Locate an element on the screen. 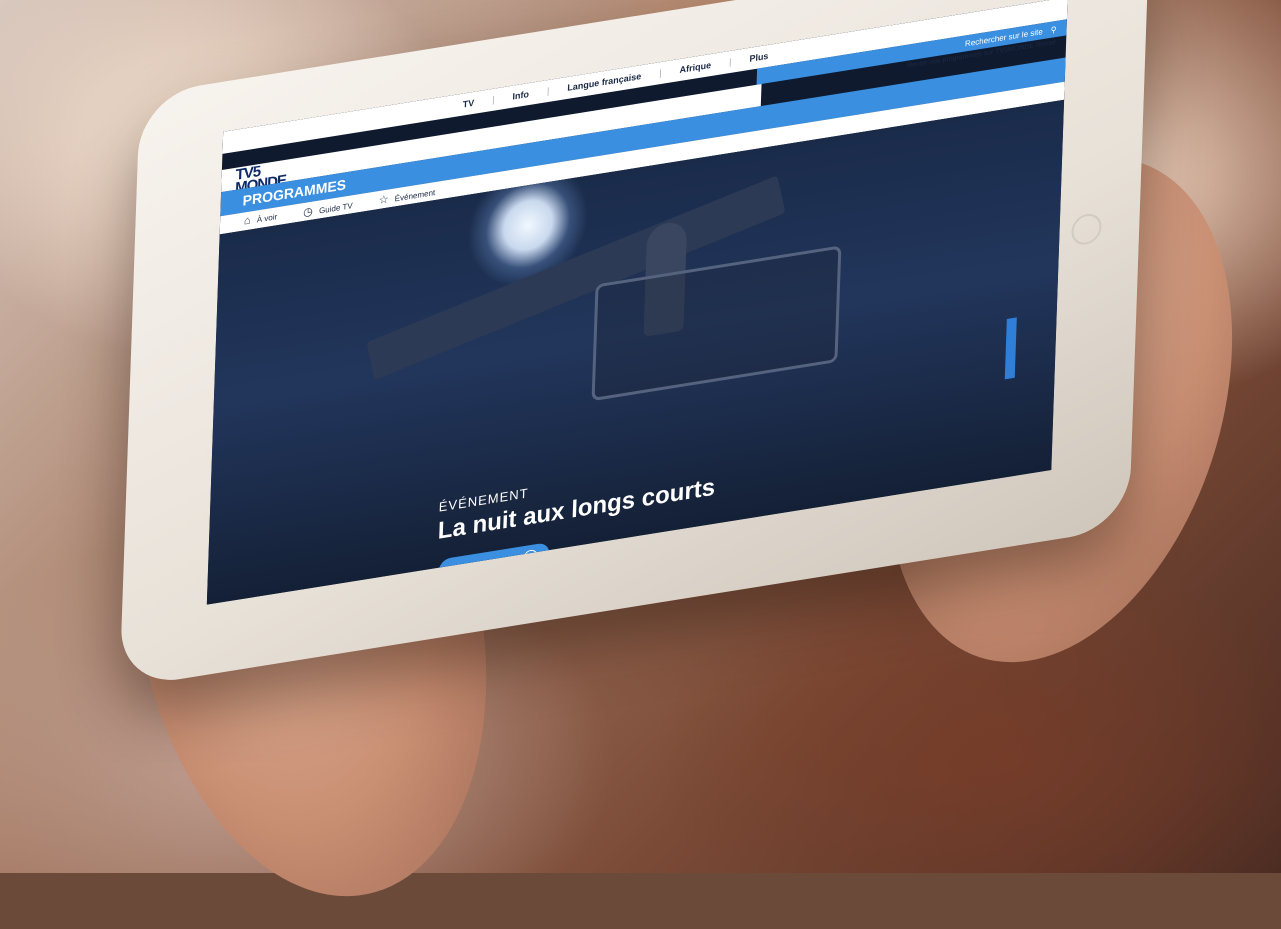 The height and width of the screenshot is (929, 1281). star-icon: ☆ is located at coordinates (383, 199).